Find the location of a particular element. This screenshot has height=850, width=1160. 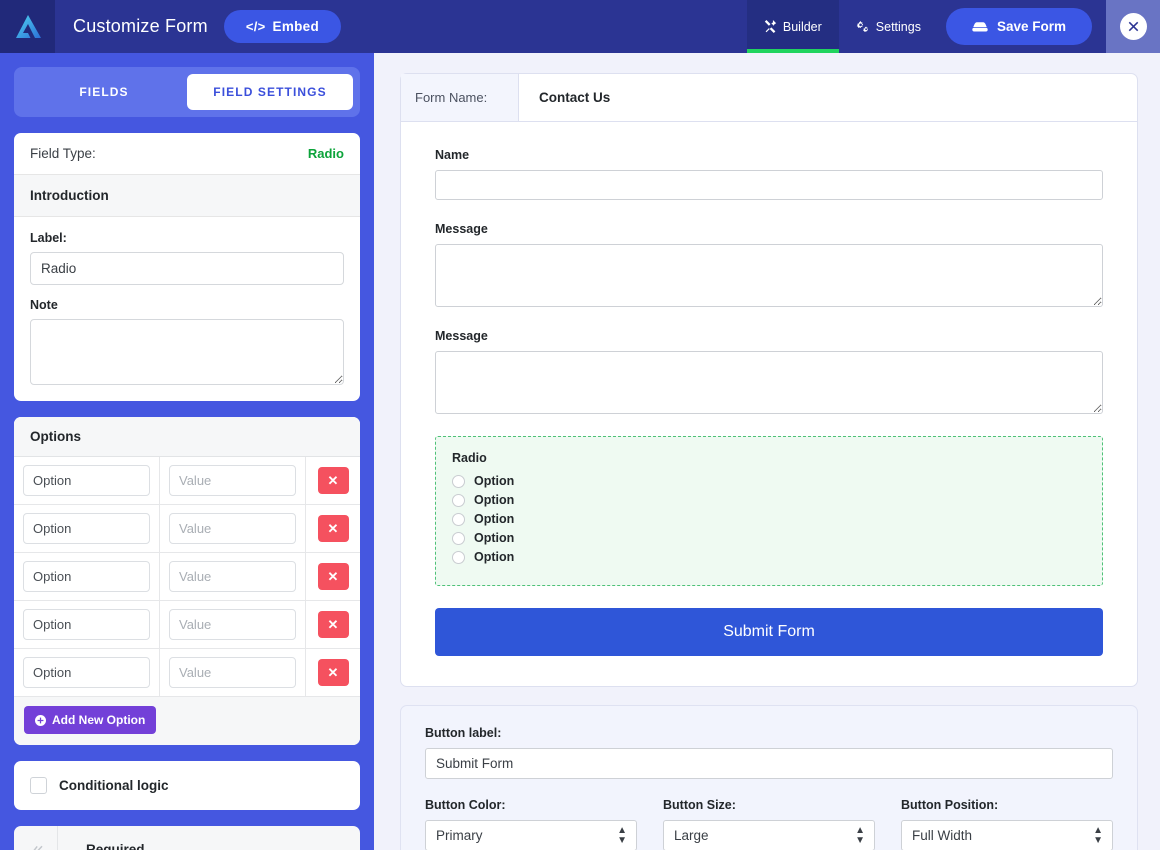

tools-icon is located at coordinates (770, 26).